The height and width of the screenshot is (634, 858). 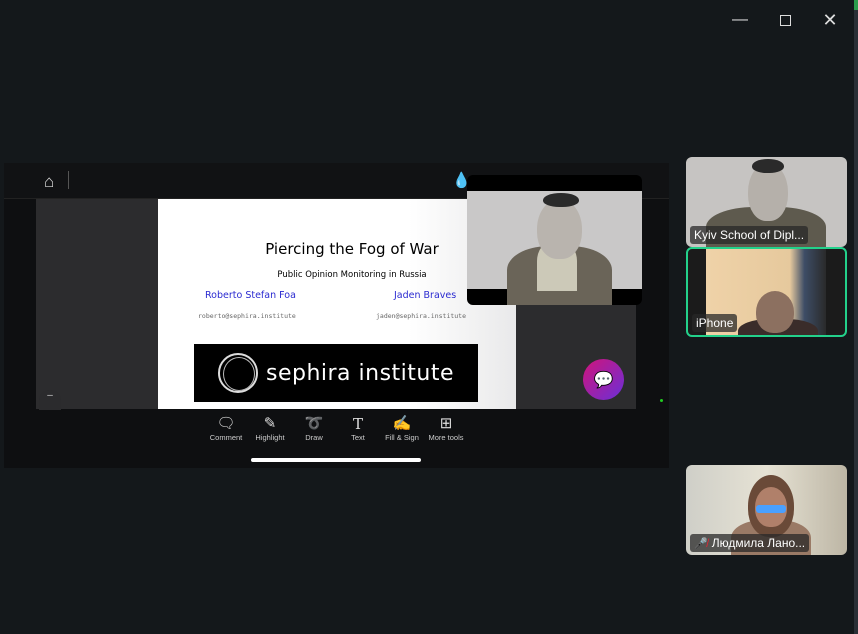 What do you see at coordinates (715, 323) in the screenshot?
I see `participant-name: iPhone` at bounding box center [715, 323].